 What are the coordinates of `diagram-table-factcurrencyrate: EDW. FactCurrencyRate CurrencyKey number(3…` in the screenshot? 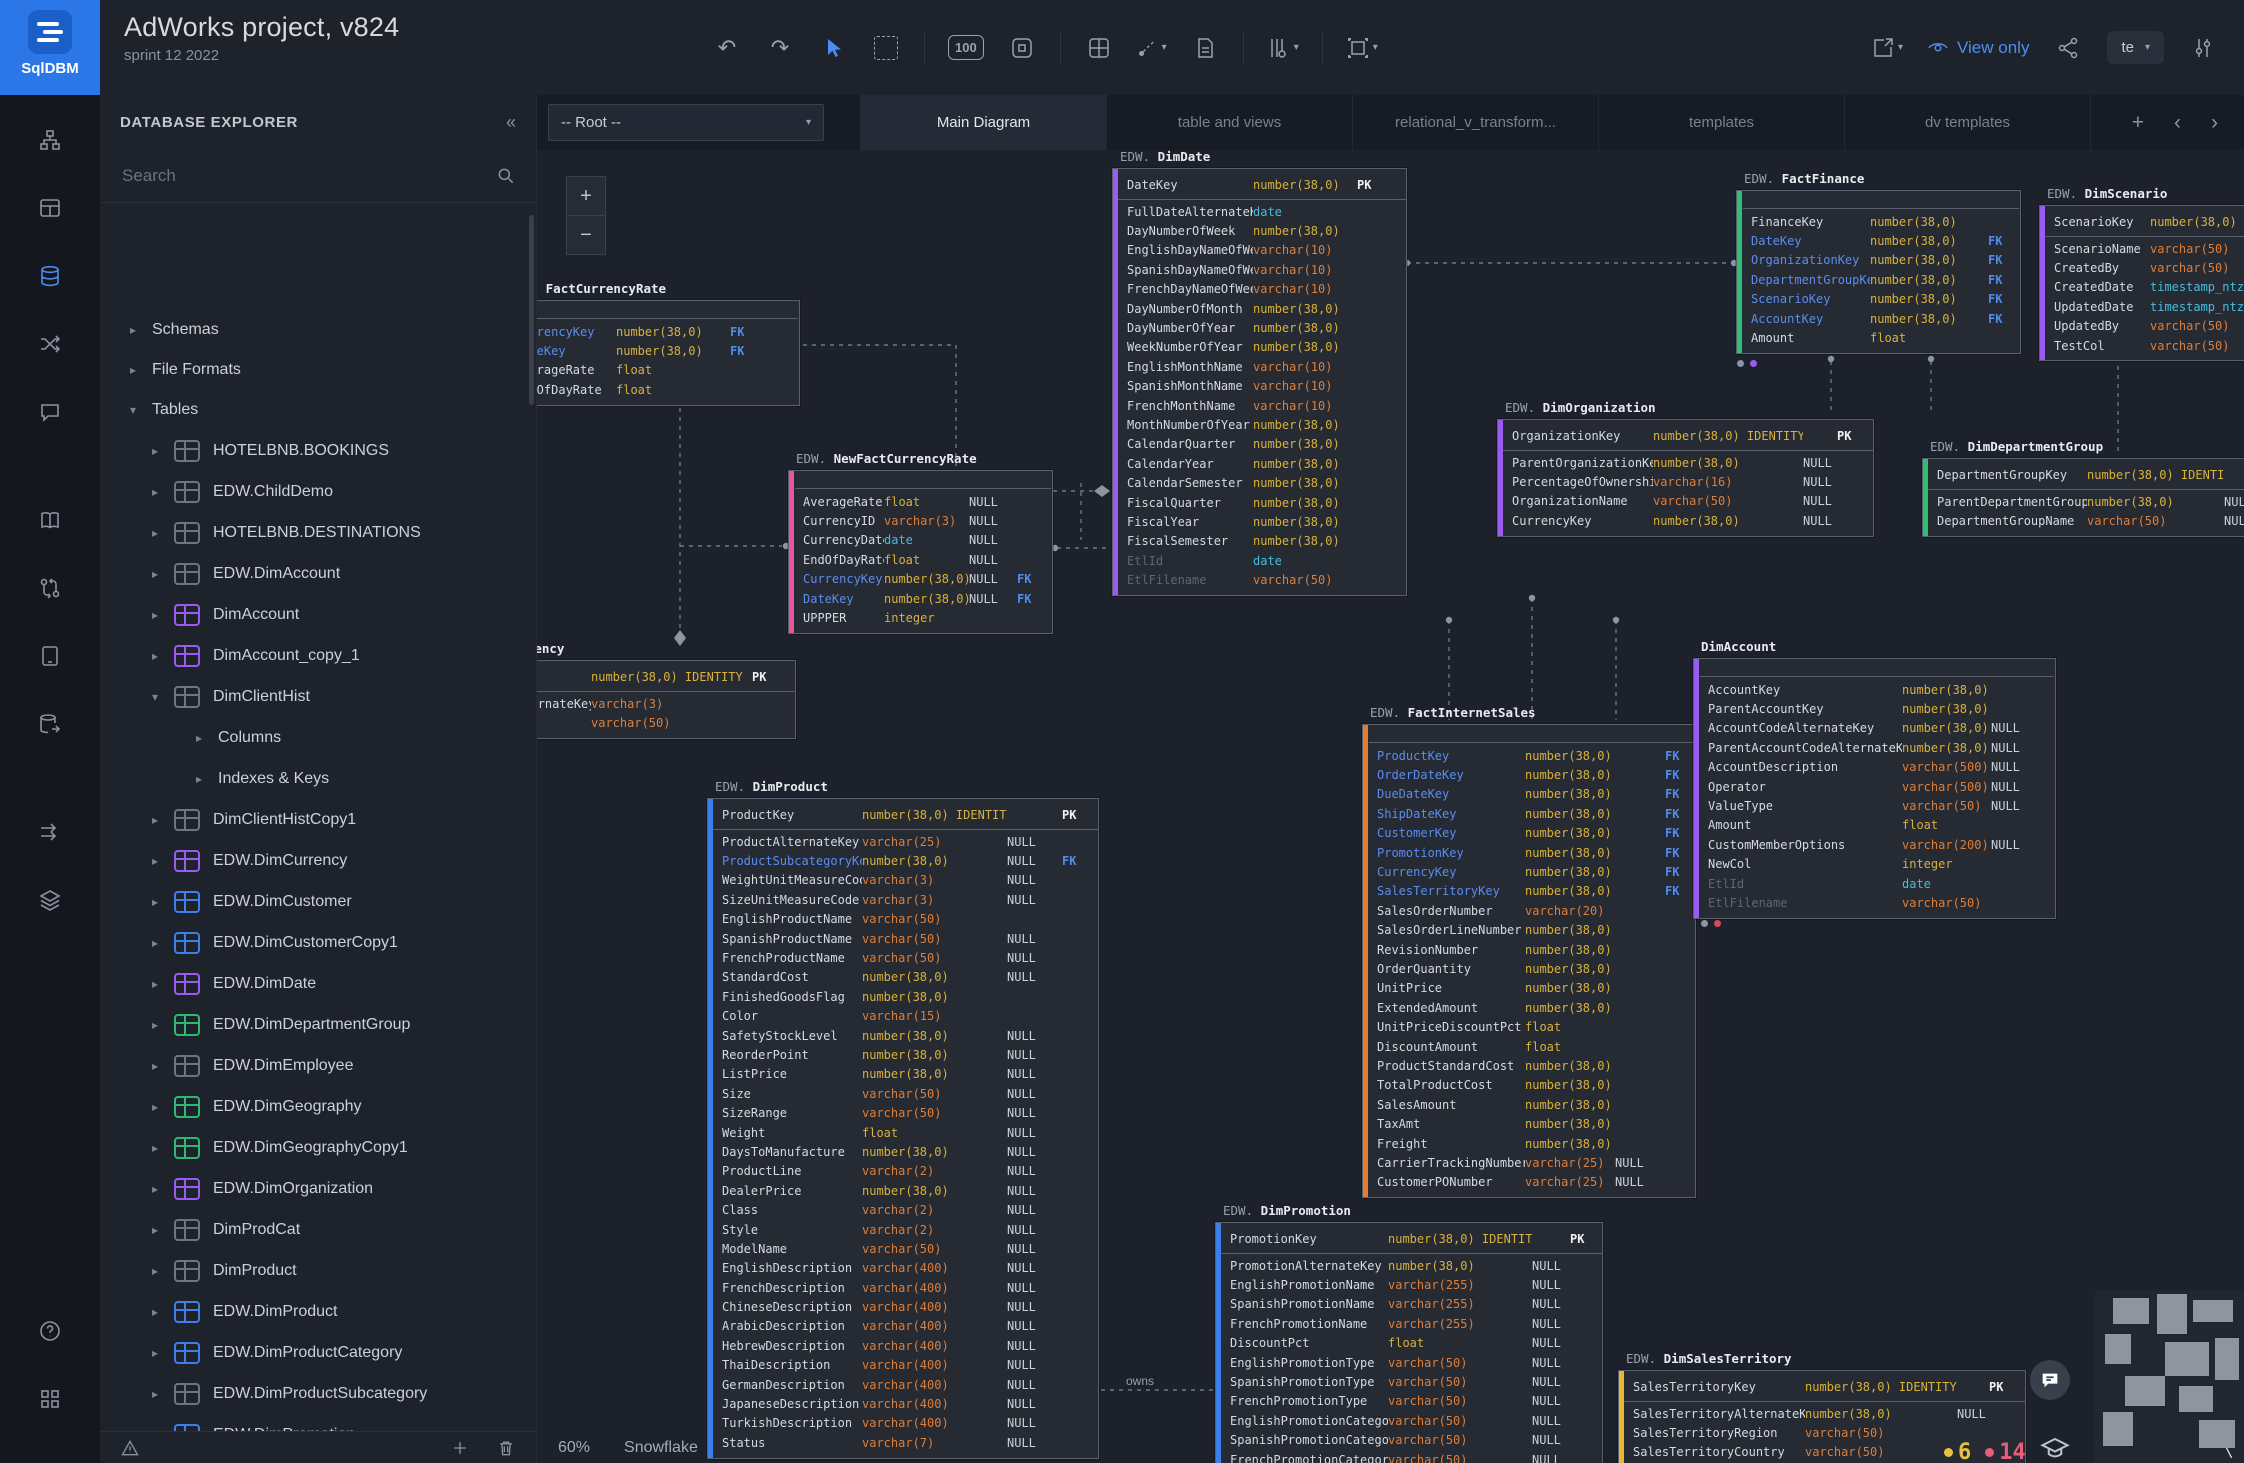 It's located at (668, 343).